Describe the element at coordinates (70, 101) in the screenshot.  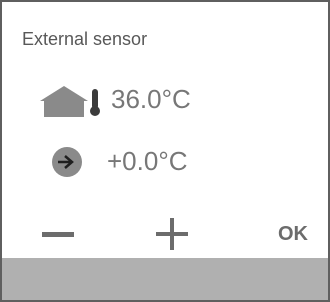
I see `home-thermometer-icon` at that location.